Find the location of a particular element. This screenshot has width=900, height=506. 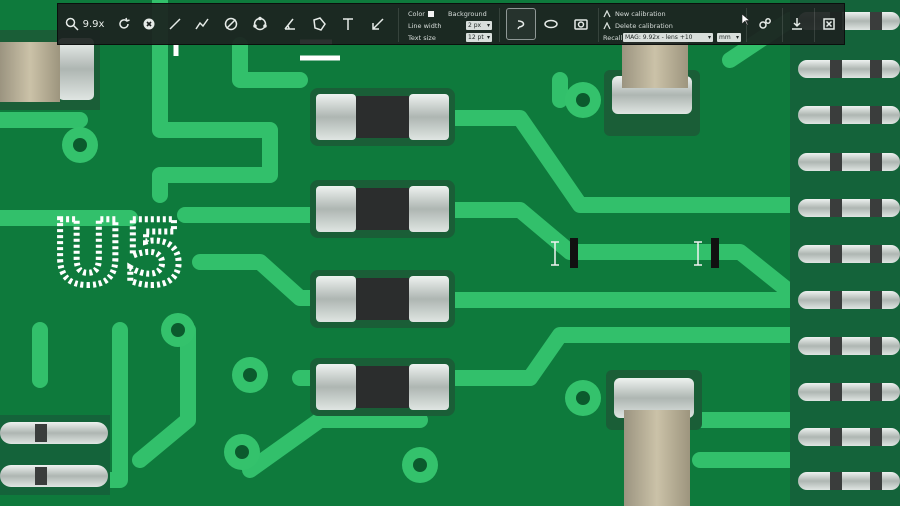

ellipse-tool-button is located at coordinates (551, 24).